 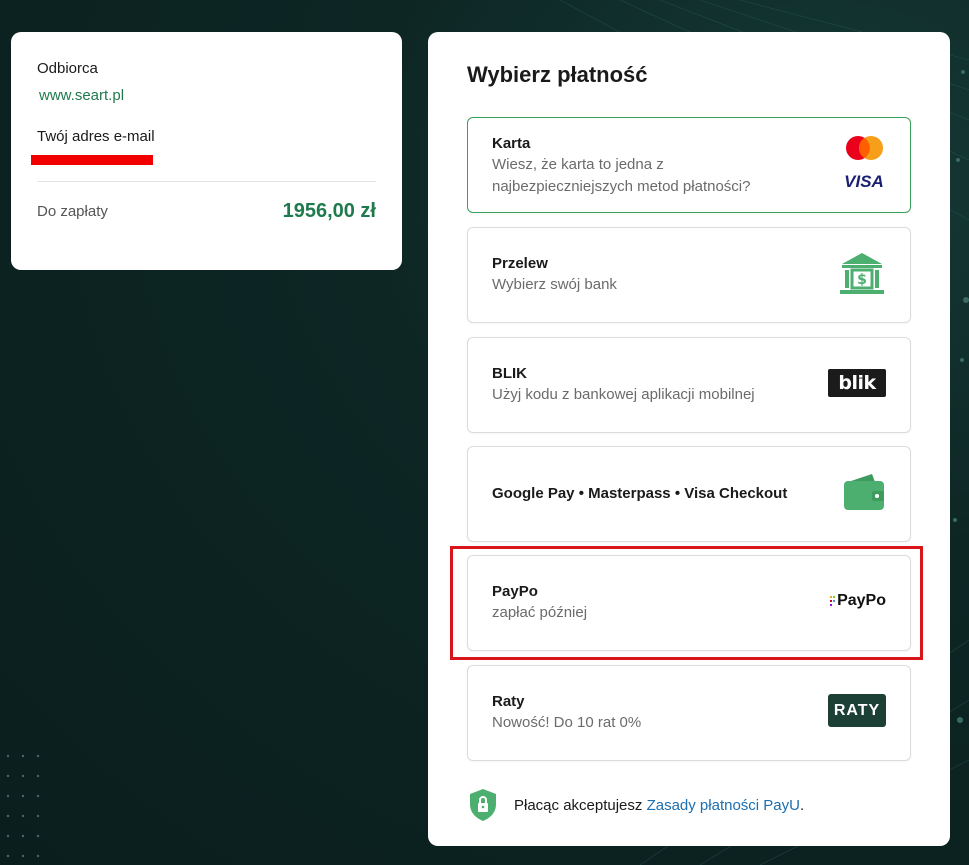 What do you see at coordinates (207, 95) in the screenshot?
I see `recipient-link: www.seart.pl` at bounding box center [207, 95].